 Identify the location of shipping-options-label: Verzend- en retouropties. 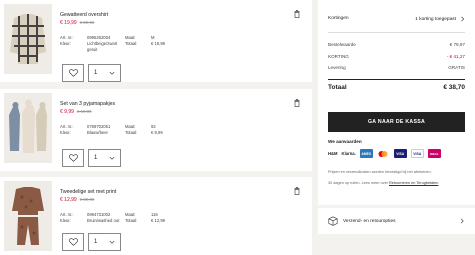
(369, 221).